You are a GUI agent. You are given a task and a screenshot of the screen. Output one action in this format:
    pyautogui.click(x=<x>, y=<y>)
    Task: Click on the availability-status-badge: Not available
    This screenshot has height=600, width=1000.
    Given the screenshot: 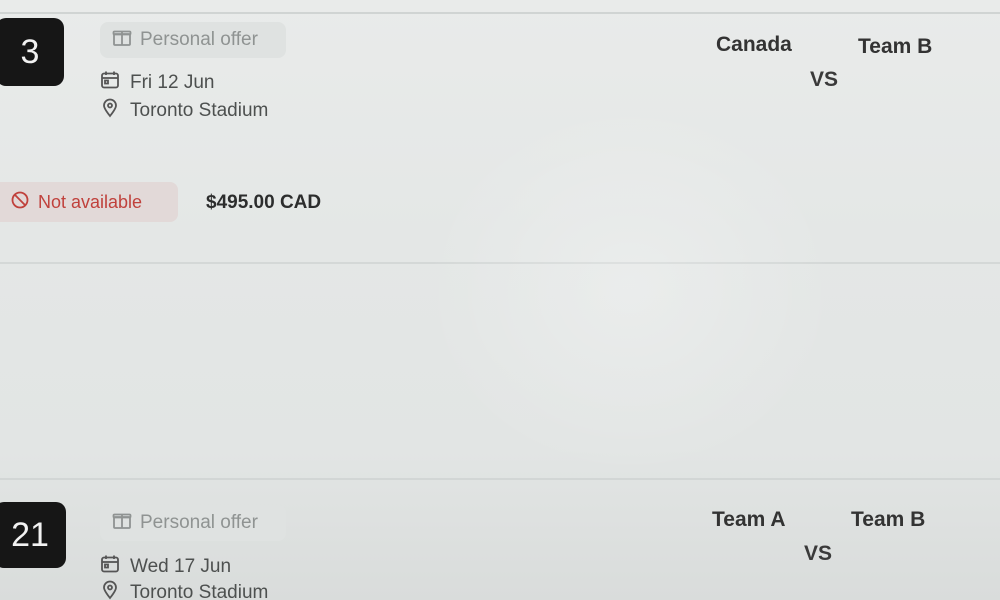 What is the action you would take?
    pyautogui.click(x=89, y=202)
    